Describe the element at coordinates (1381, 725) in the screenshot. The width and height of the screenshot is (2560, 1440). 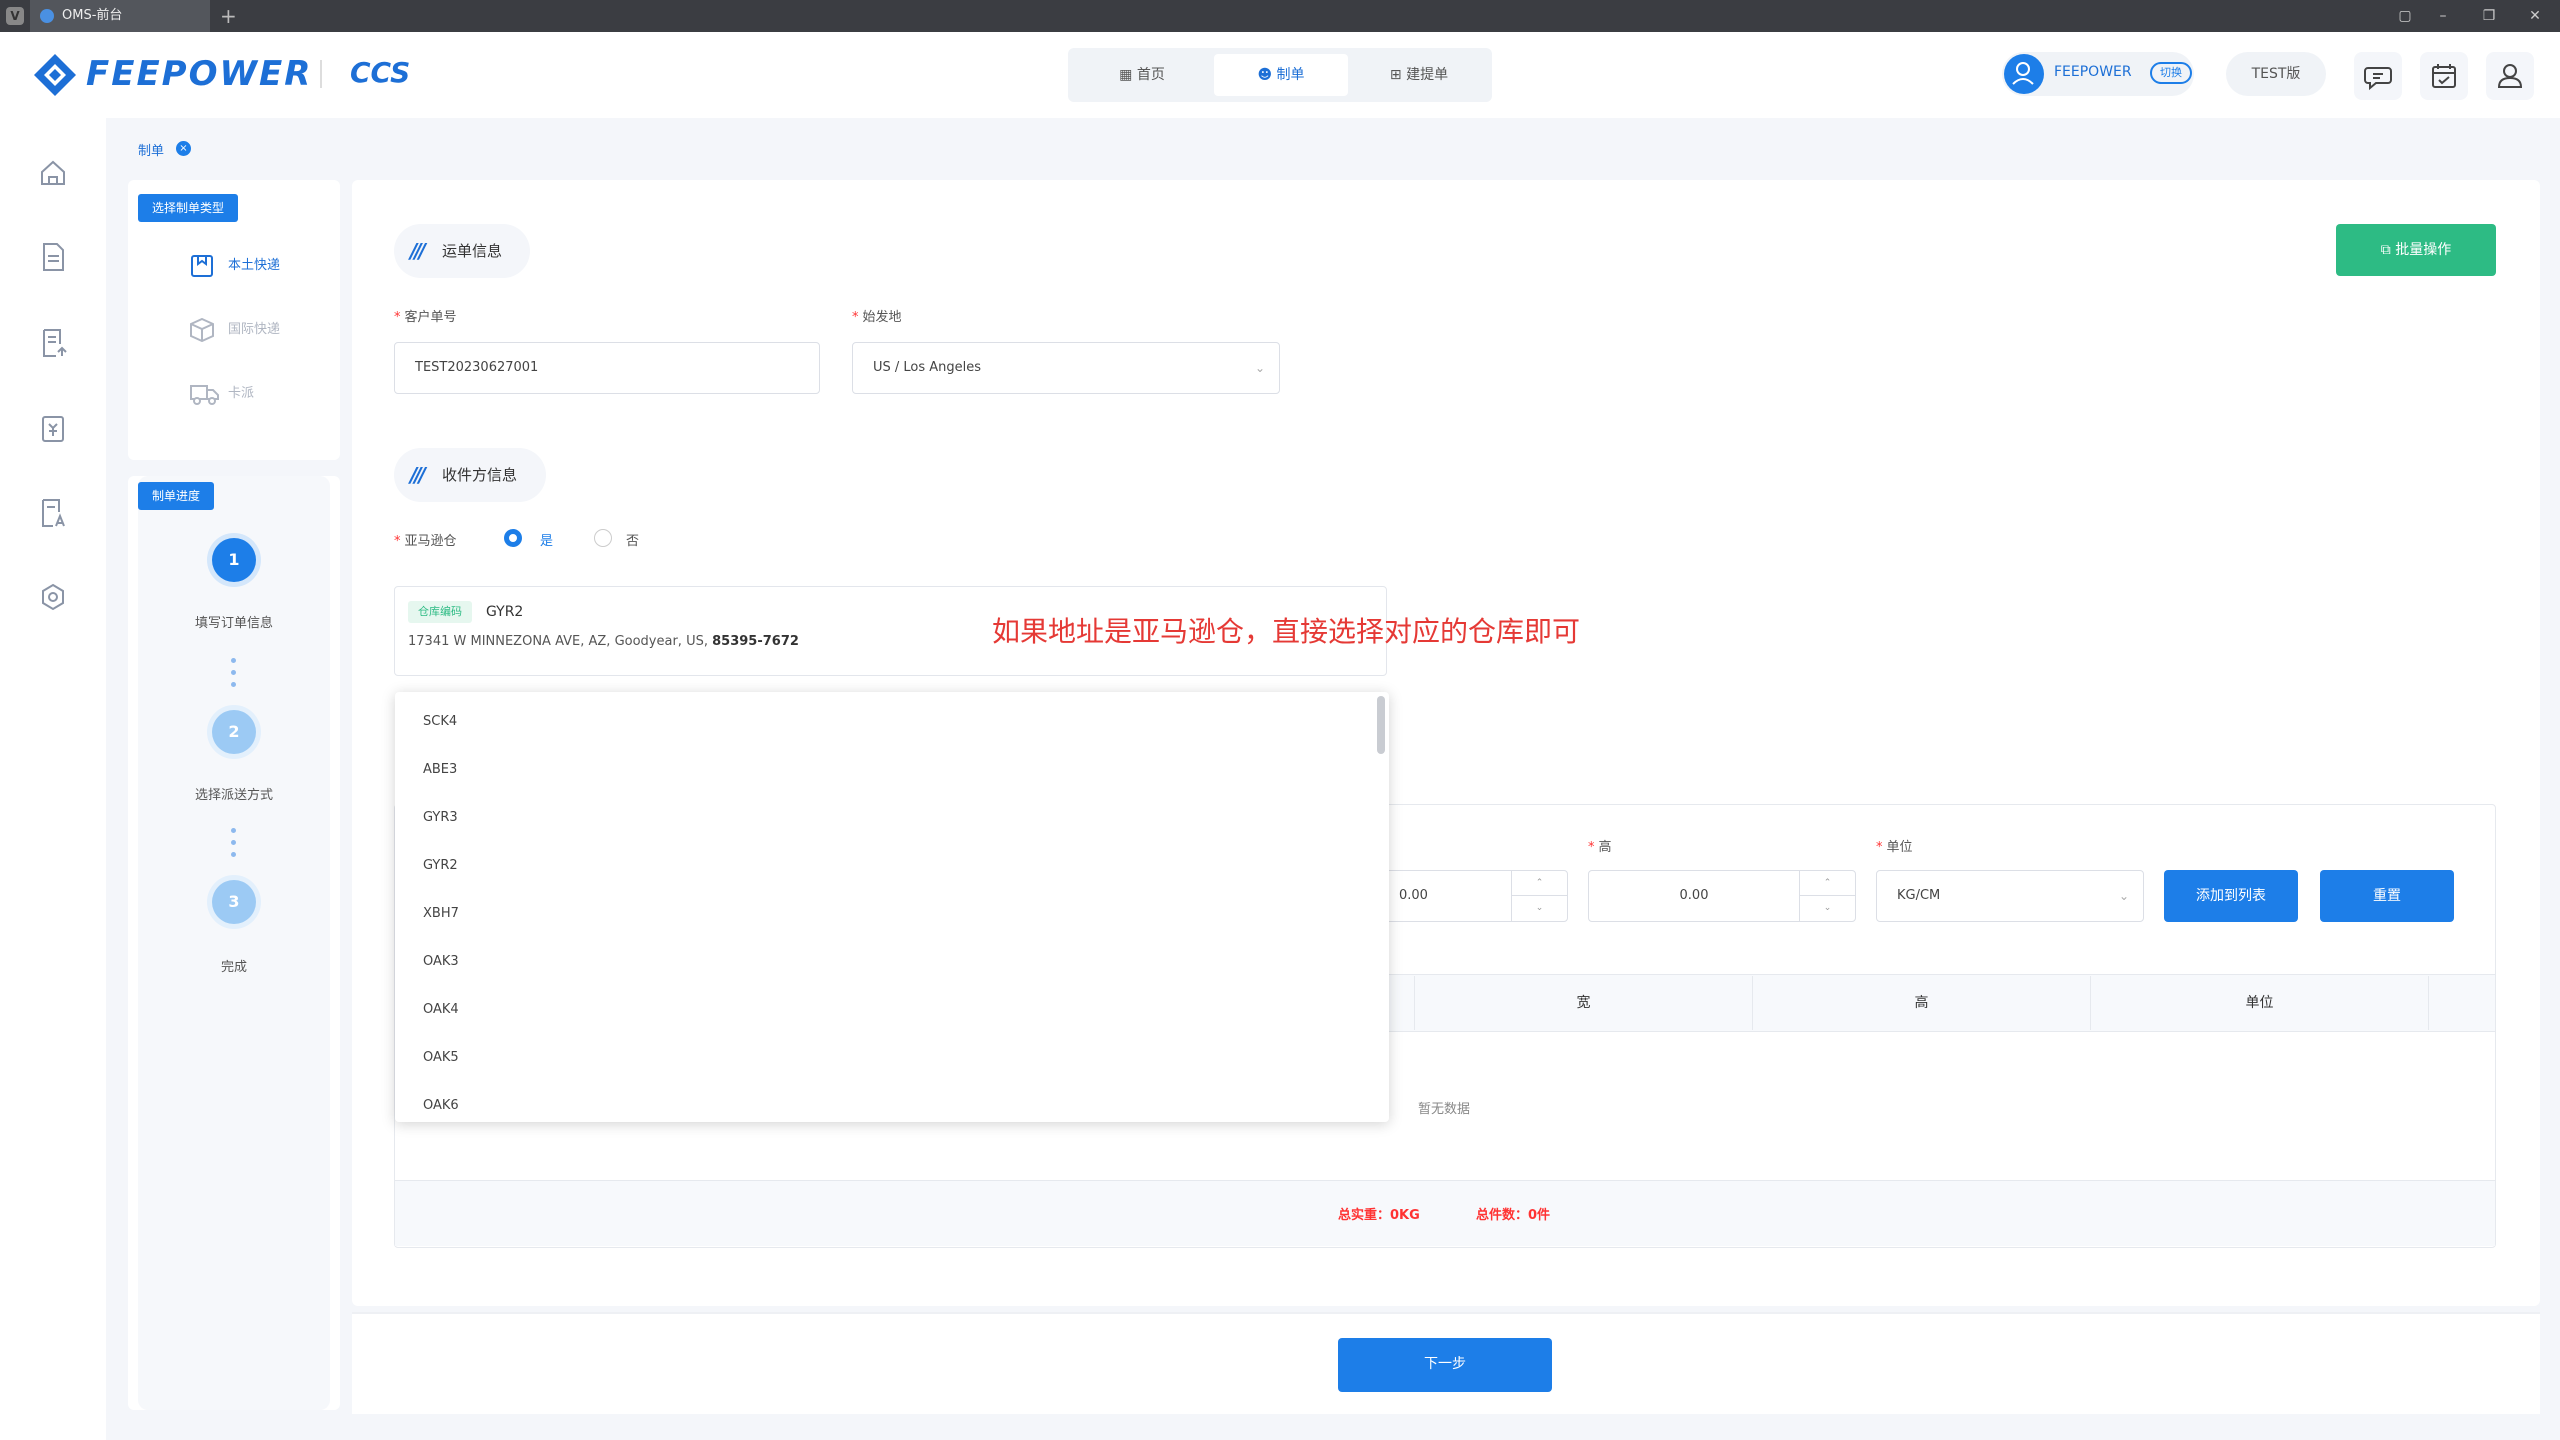
I see `dropdown-scrollbar` at that location.